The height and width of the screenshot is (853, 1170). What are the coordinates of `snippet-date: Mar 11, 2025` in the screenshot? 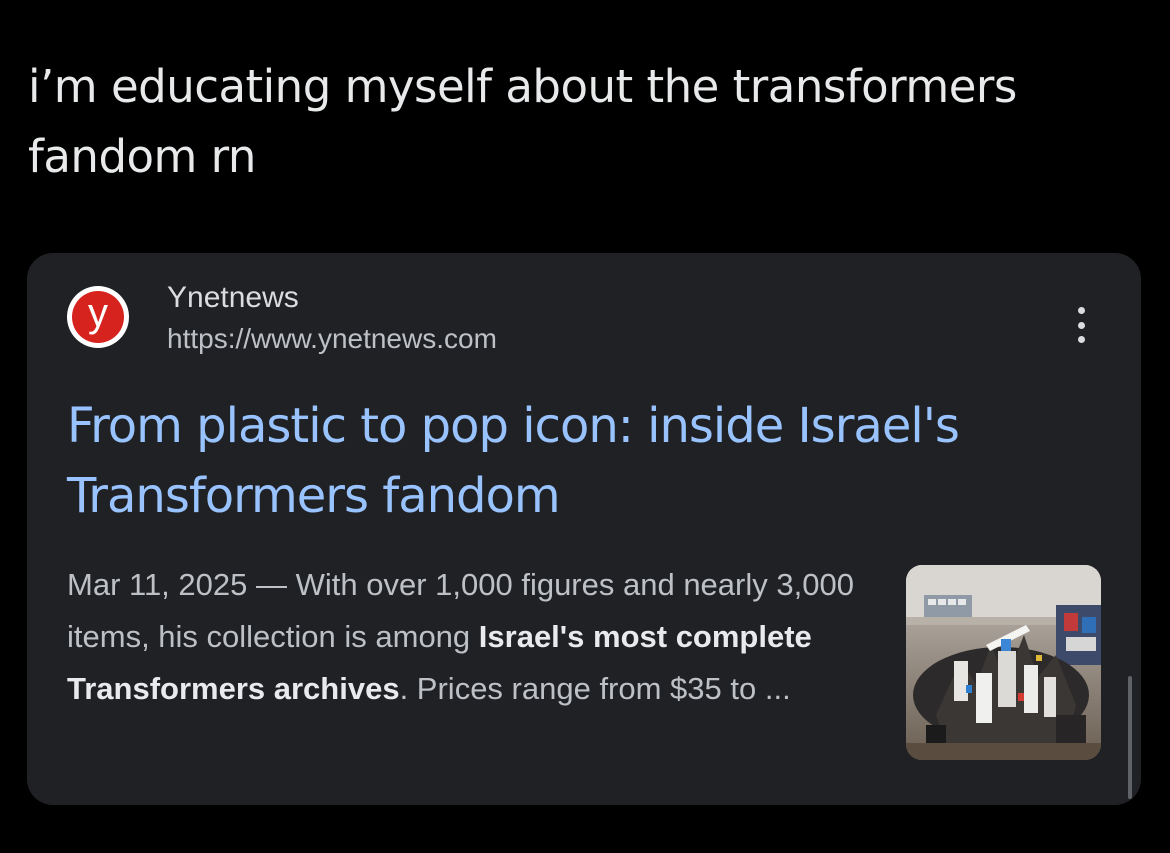 It's located at (157, 584).